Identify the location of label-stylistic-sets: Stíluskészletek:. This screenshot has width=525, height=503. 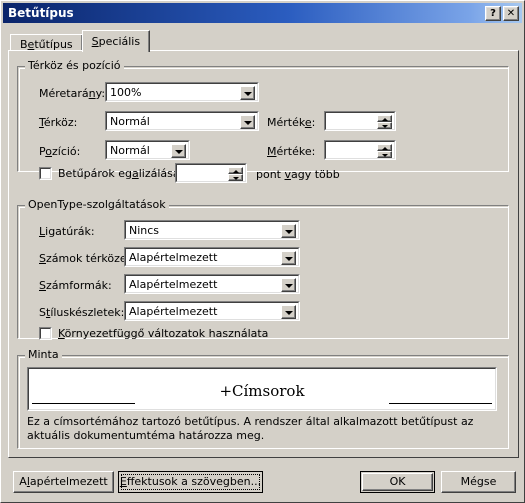
(81, 312).